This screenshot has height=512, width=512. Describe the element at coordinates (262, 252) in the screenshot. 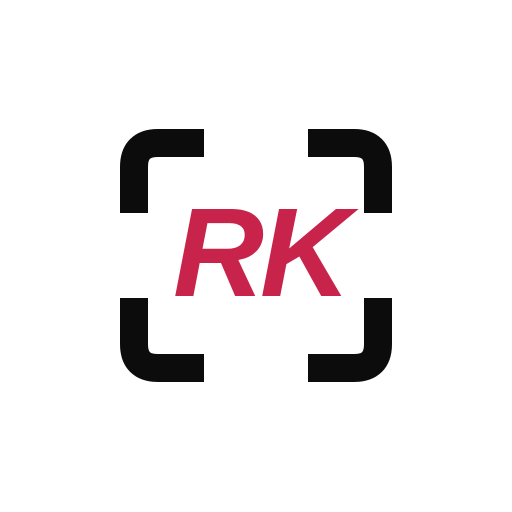

I see `logo-wordmark: RK` at that location.